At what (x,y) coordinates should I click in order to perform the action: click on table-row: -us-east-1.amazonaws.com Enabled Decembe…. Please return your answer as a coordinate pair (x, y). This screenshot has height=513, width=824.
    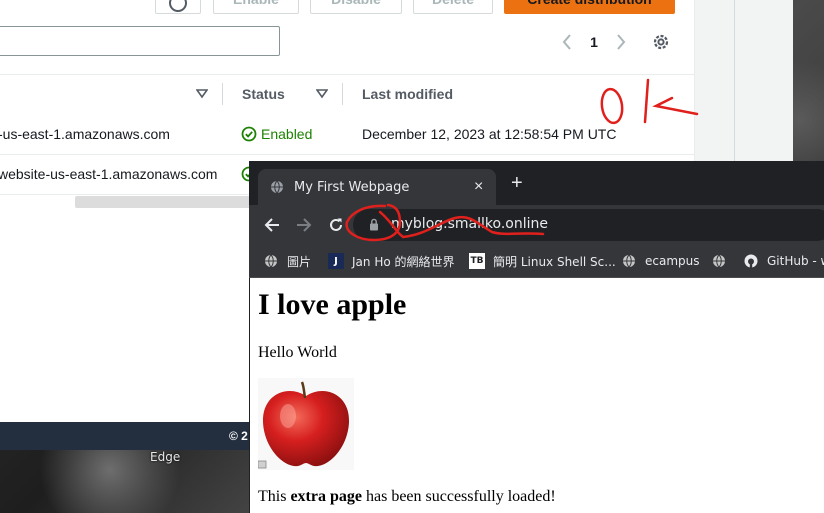
    Looking at the image, I should click on (347, 135).